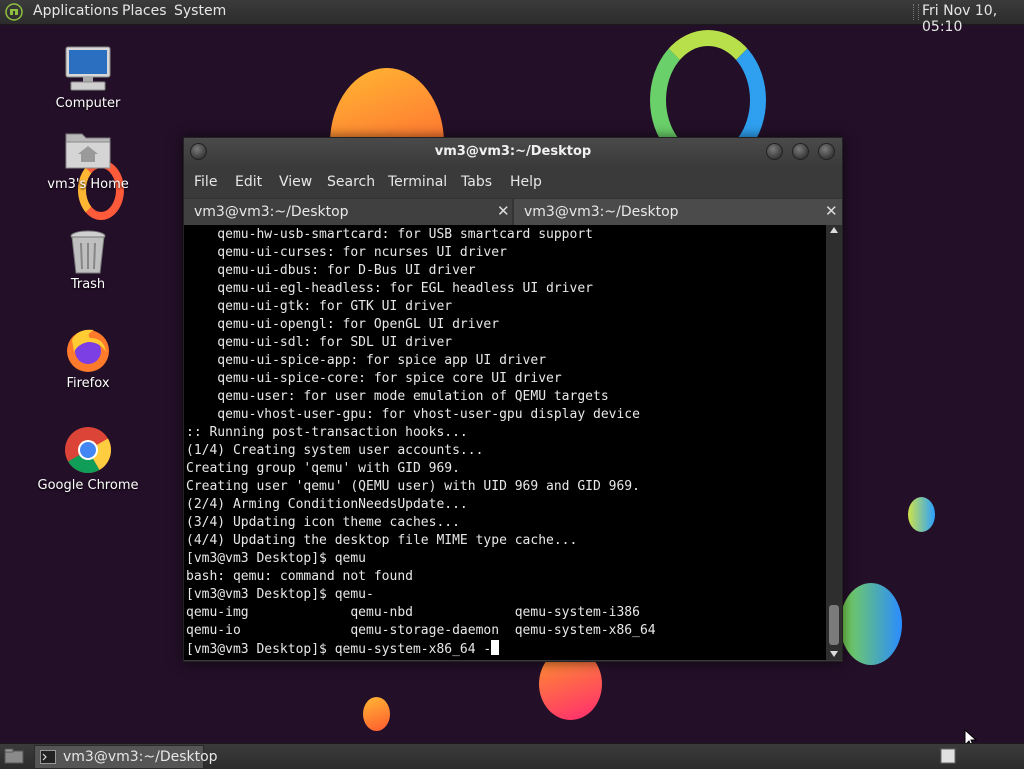  I want to click on menu-terminal: Terminal, so click(417, 182).